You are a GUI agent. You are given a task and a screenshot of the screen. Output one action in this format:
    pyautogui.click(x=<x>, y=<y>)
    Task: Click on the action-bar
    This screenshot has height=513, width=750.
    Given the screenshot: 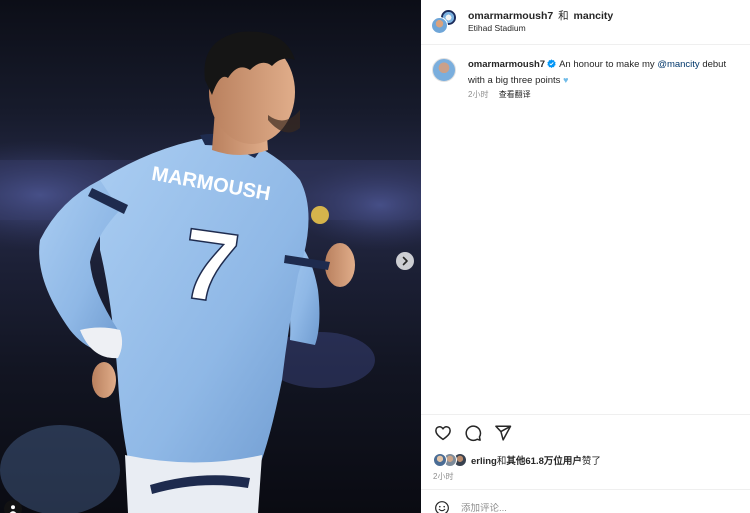 What is the action you would take?
    pyautogui.click(x=473, y=433)
    